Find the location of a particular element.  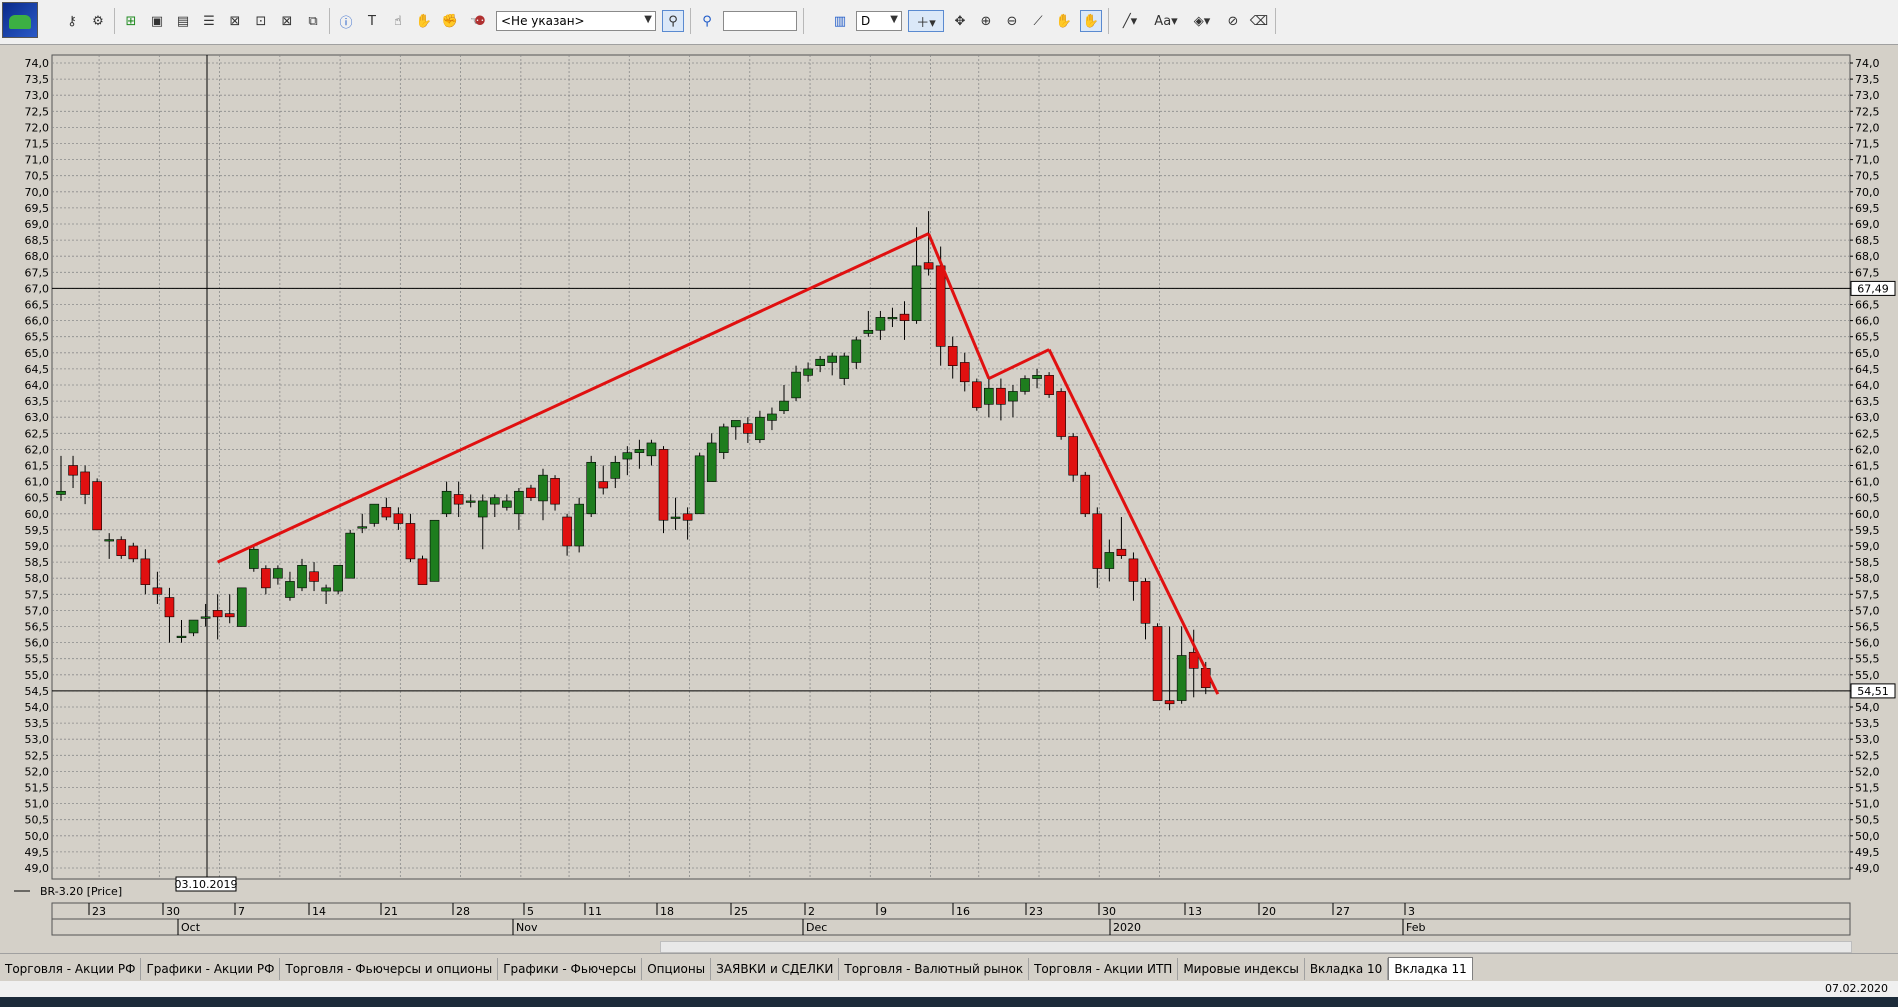

tab-4: Графики - Фьючерсы is located at coordinates (570, 969).